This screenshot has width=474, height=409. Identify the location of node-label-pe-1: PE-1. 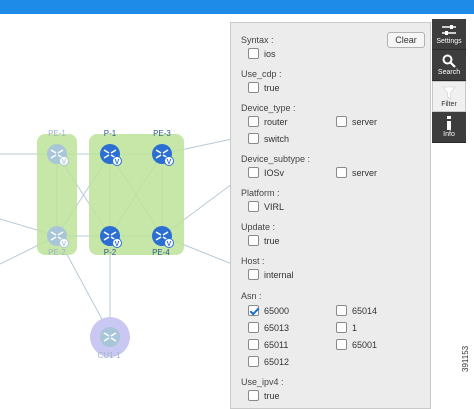
(57, 133).